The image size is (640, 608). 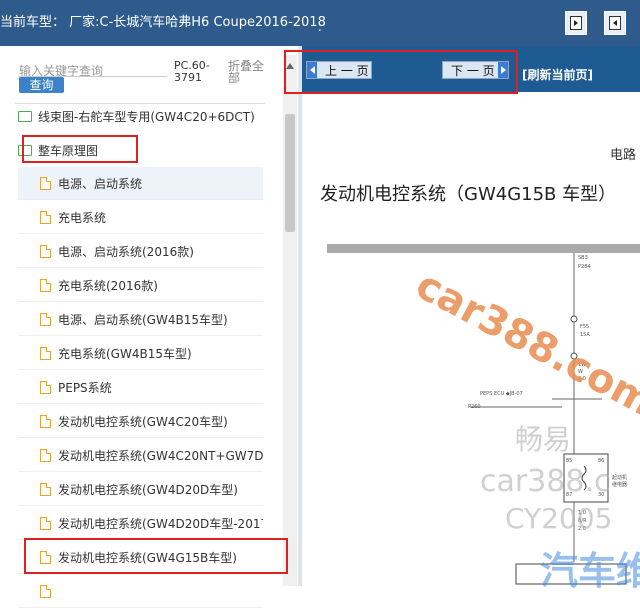 I want to click on collapse-left-panel-button, so click(x=576, y=23).